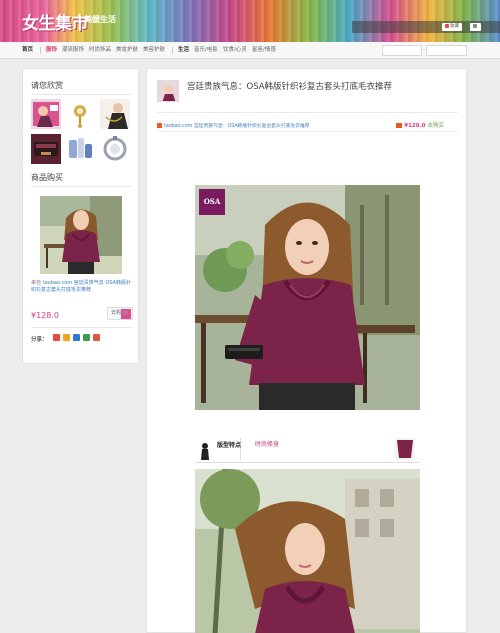  Describe the element at coordinates (447, 25) in the screenshot. I see `favorite-icon` at that location.